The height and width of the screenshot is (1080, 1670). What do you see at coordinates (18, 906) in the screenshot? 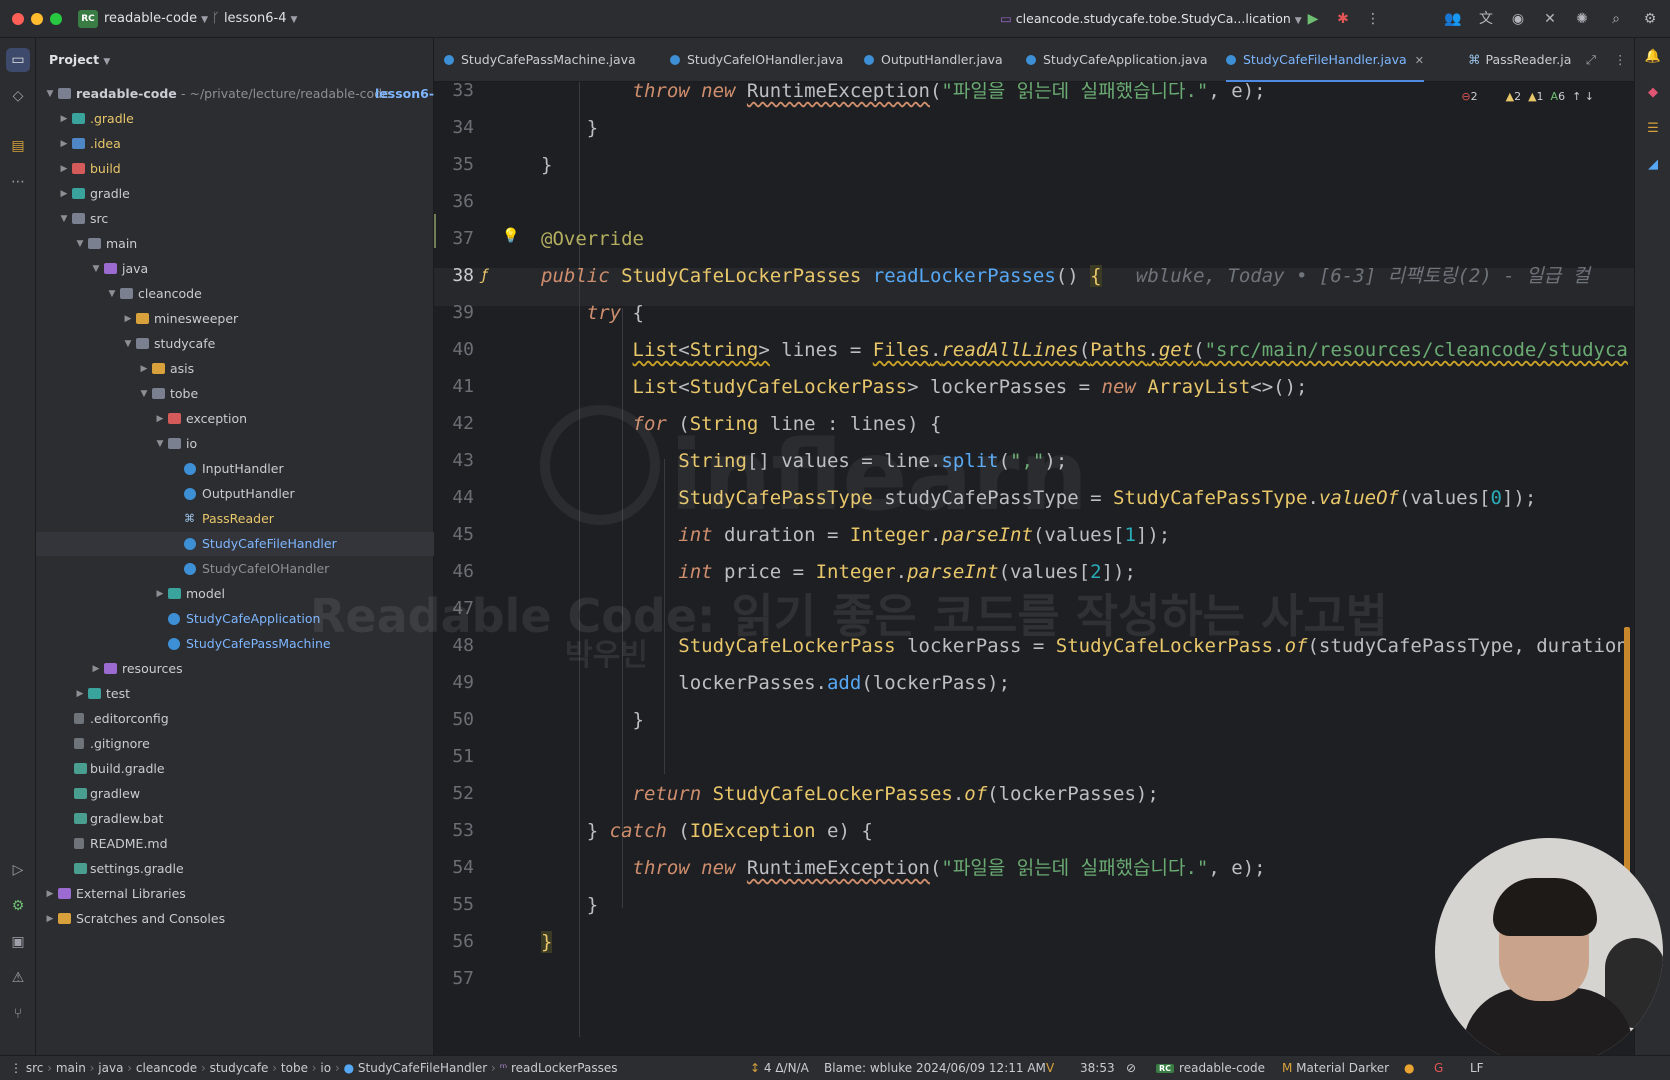
I see `services-icon: ⚙` at bounding box center [18, 906].